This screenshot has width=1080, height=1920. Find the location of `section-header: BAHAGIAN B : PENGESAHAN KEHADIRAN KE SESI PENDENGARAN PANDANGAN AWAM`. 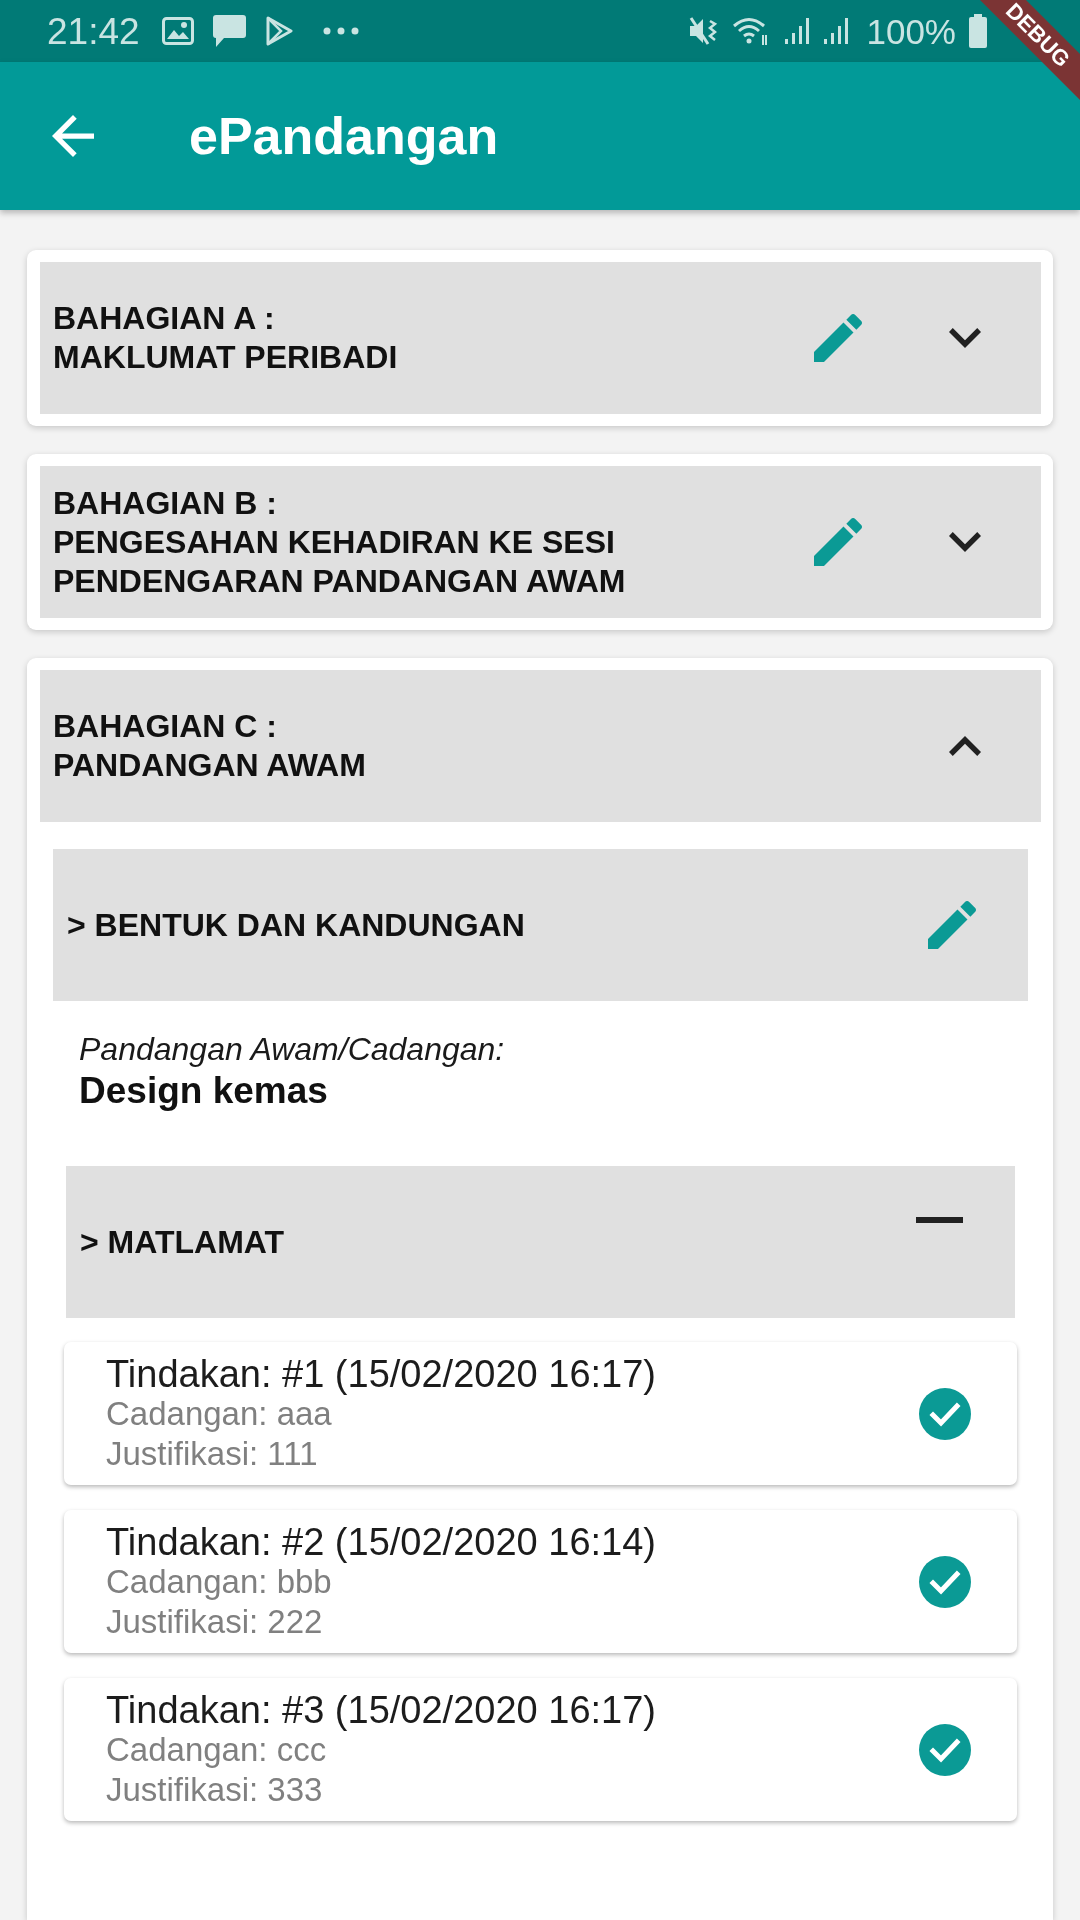

section-header: BAHAGIAN B : PENGESAHAN KEHADIRAN KE SESI PENDENGARAN PANDANGAN AWAM is located at coordinates (540, 542).